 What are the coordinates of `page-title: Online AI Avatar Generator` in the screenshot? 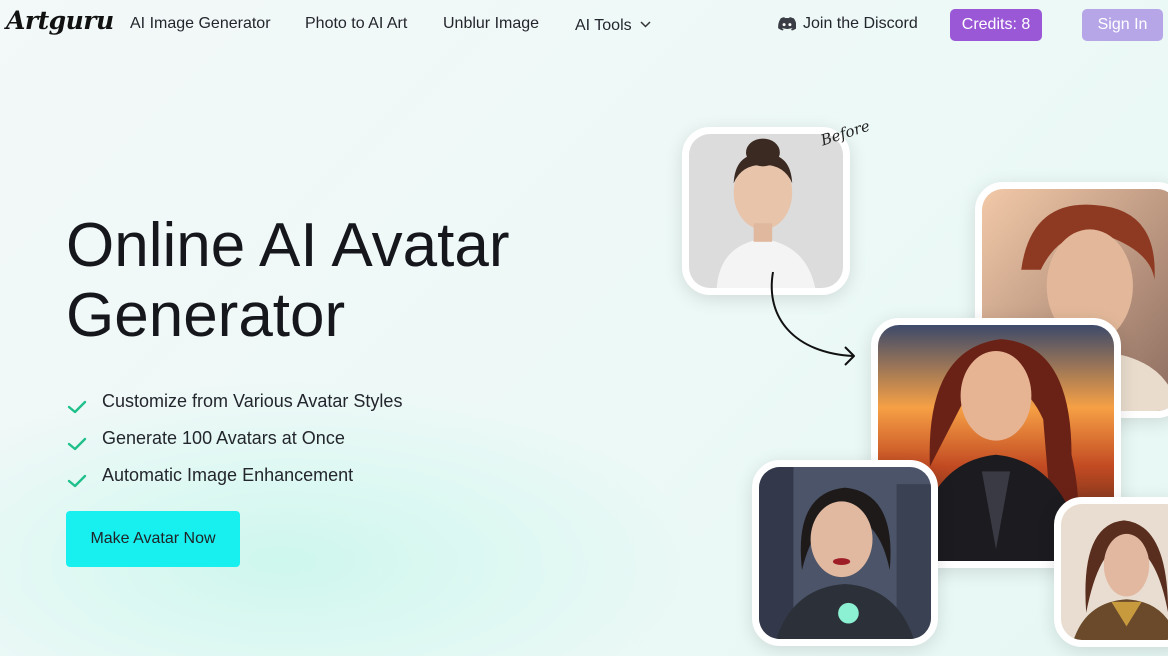 It's located at (346, 281).